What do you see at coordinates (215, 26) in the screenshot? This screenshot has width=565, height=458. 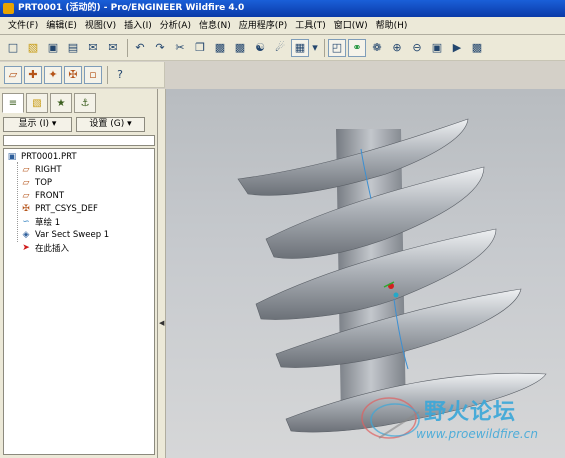 I see `menu-info: 信息(N)` at bounding box center [215, 26].